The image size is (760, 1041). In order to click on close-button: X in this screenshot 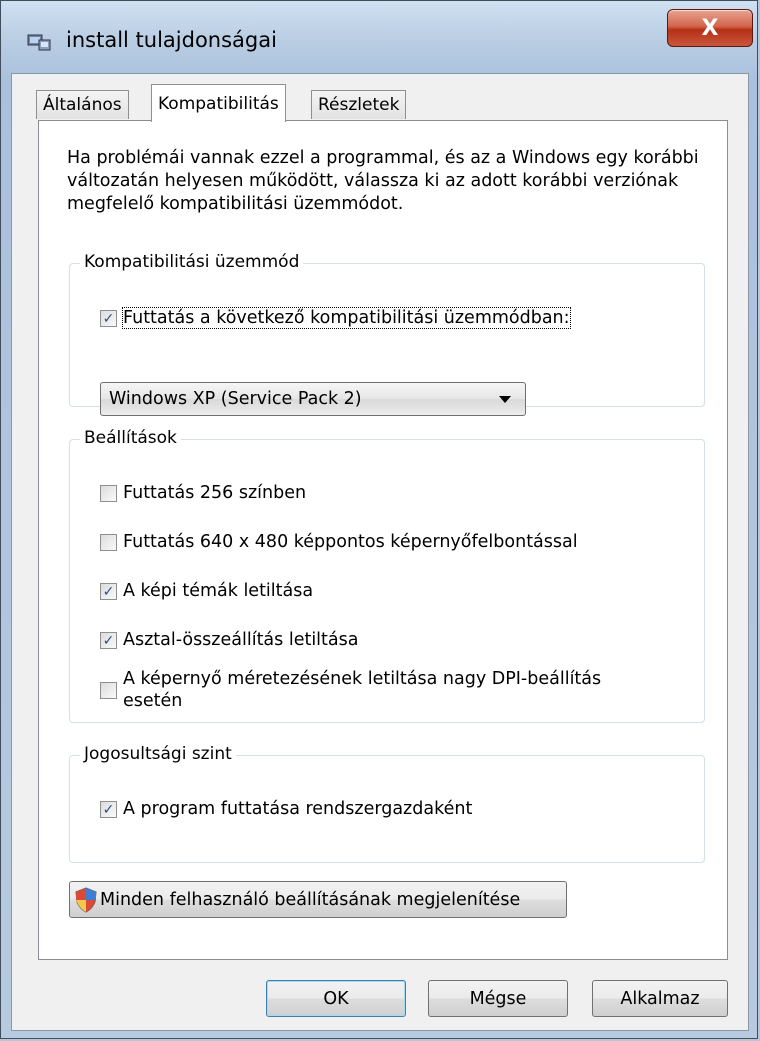, I will do `click(710, 28)`.